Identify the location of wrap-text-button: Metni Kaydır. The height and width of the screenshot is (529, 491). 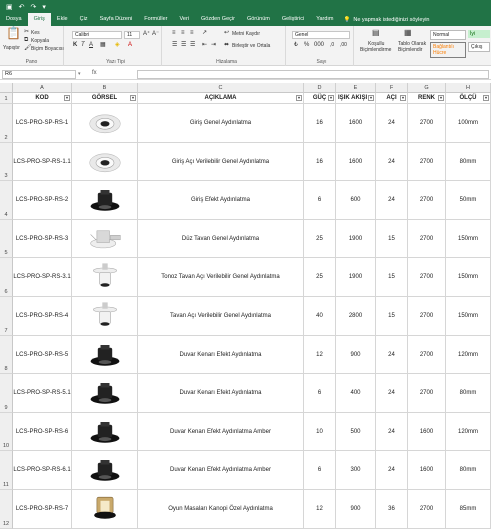
(246, 34).